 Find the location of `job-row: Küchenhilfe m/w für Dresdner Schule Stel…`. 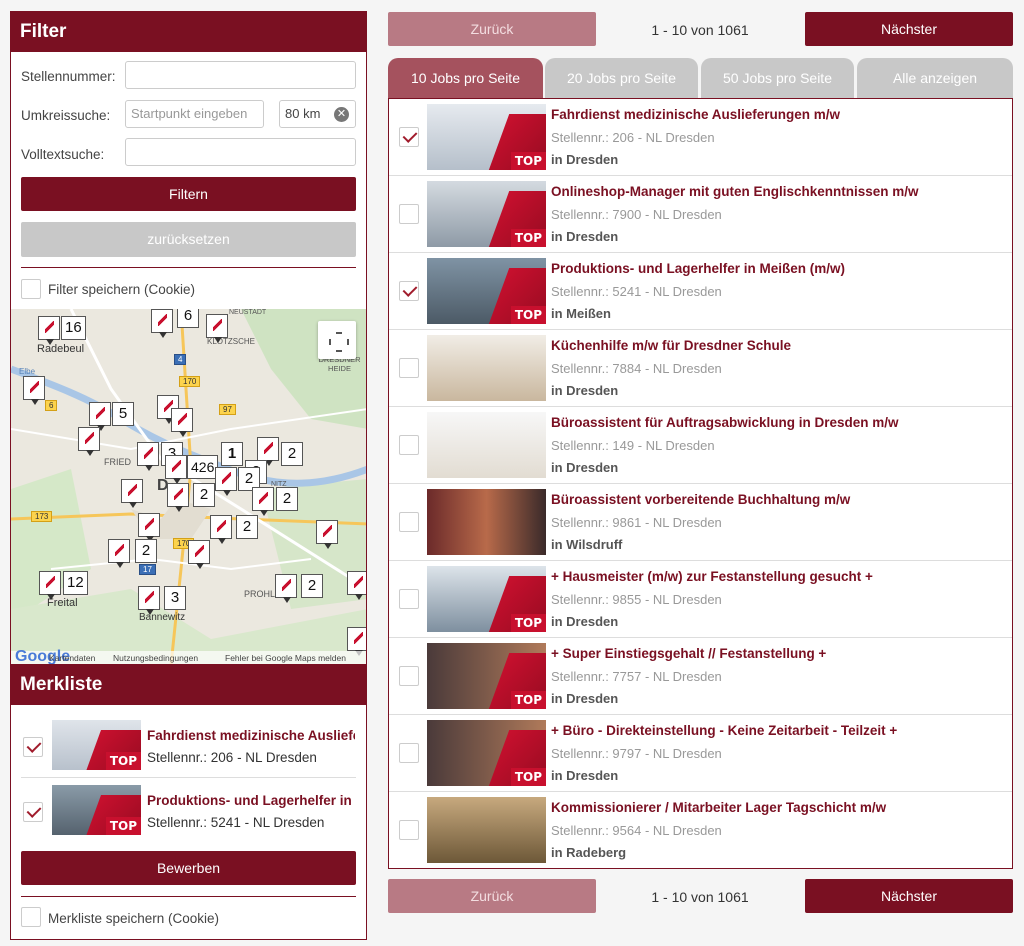

job-row: Küchenhilfe m/w für Dresdner Schule Stel… is located at coordinates (700, 368).